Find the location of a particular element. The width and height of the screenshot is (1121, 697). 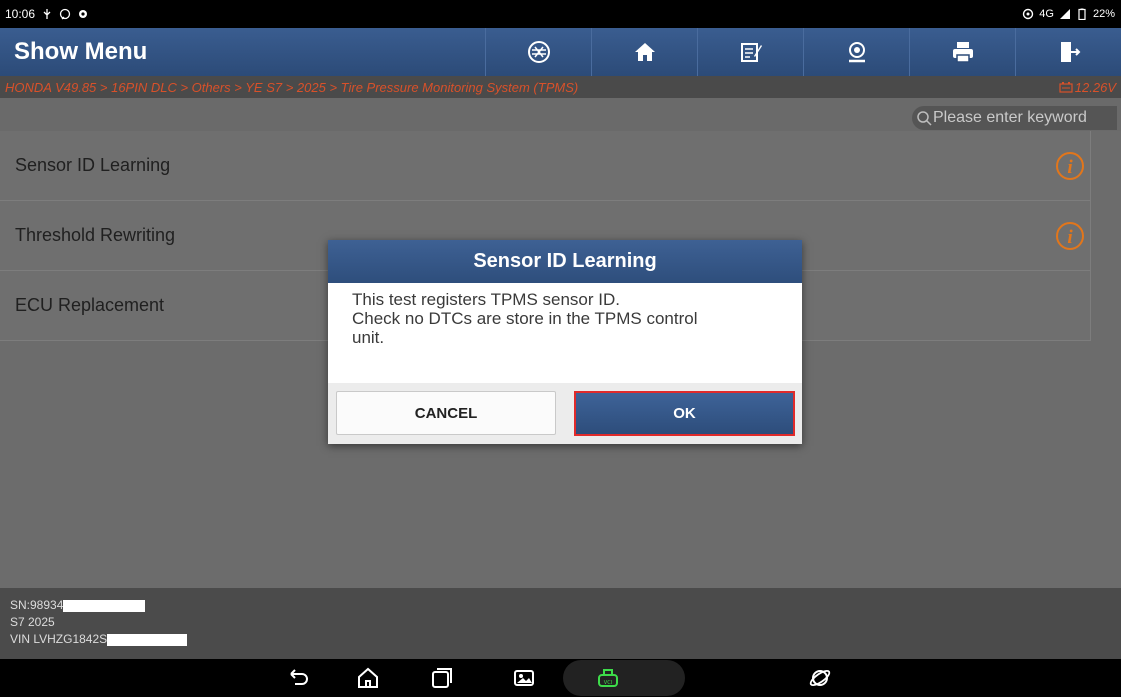

dialog-message-line: This test registers TPMS sensor ID. is located at coordinates (486, 299).